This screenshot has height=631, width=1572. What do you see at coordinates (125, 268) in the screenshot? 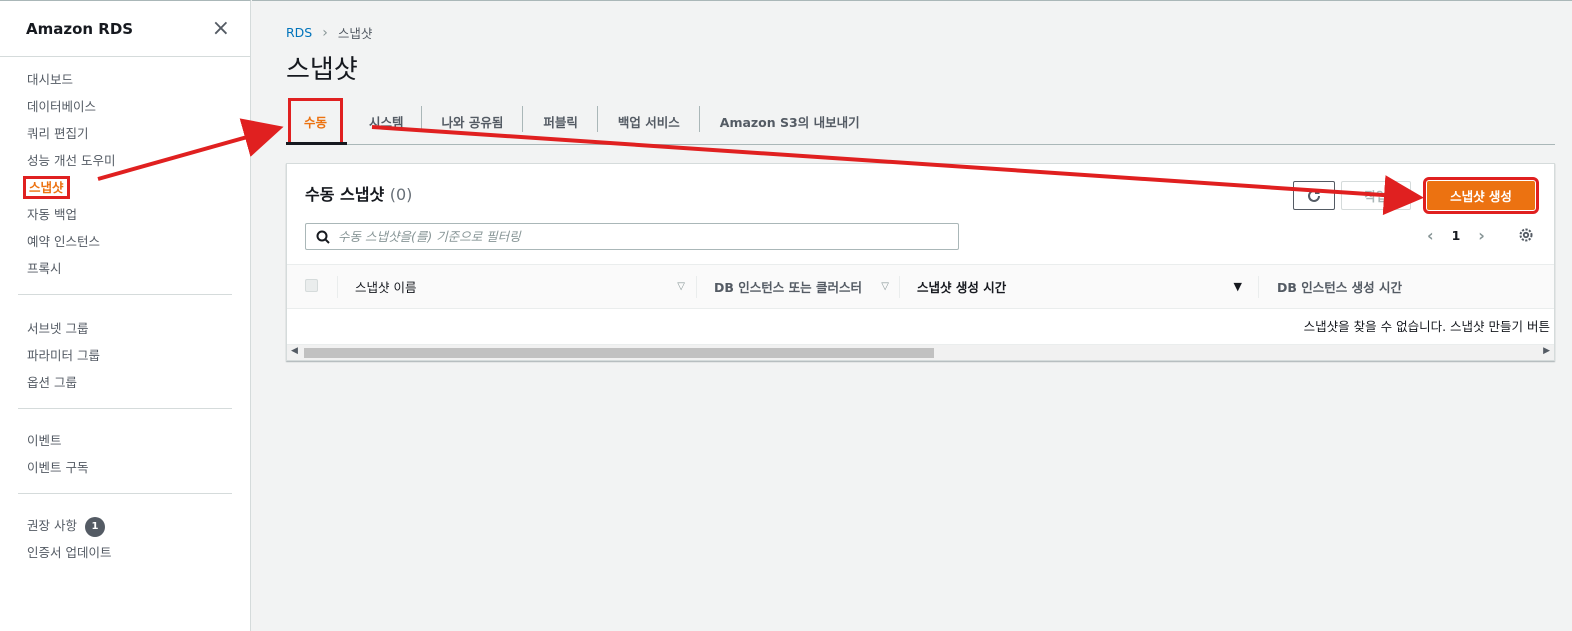
I see `sidebar-item-proxies: 프록시` at bounding box center [125, 268].